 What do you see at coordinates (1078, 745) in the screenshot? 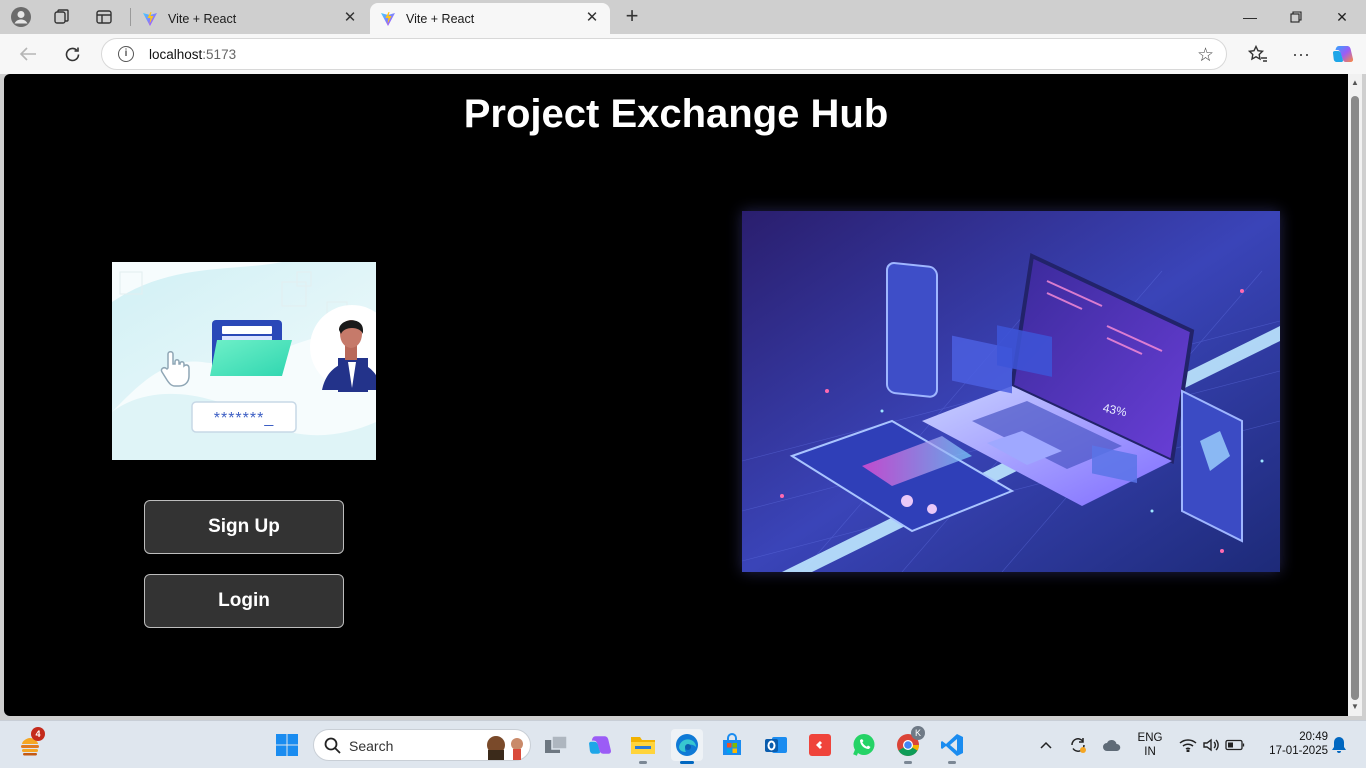
I see `sync-icon` at bounding box center [1078, 745].